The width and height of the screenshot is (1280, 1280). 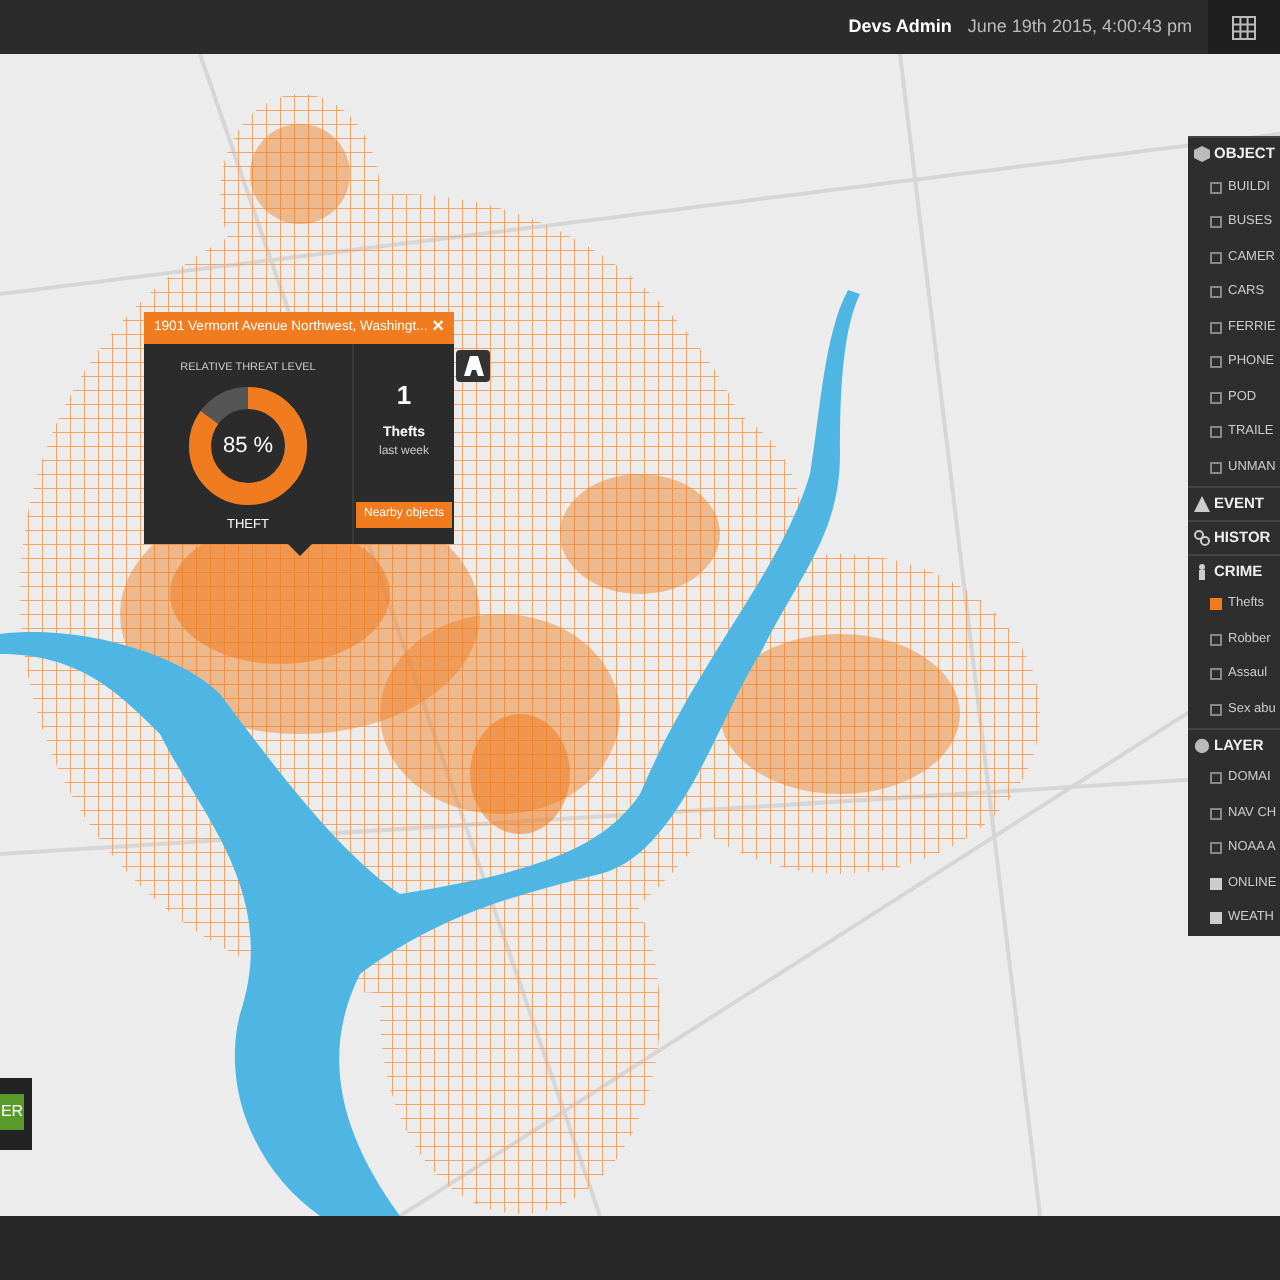 I want to click on warning-icon, so click(x=1202, y=503).